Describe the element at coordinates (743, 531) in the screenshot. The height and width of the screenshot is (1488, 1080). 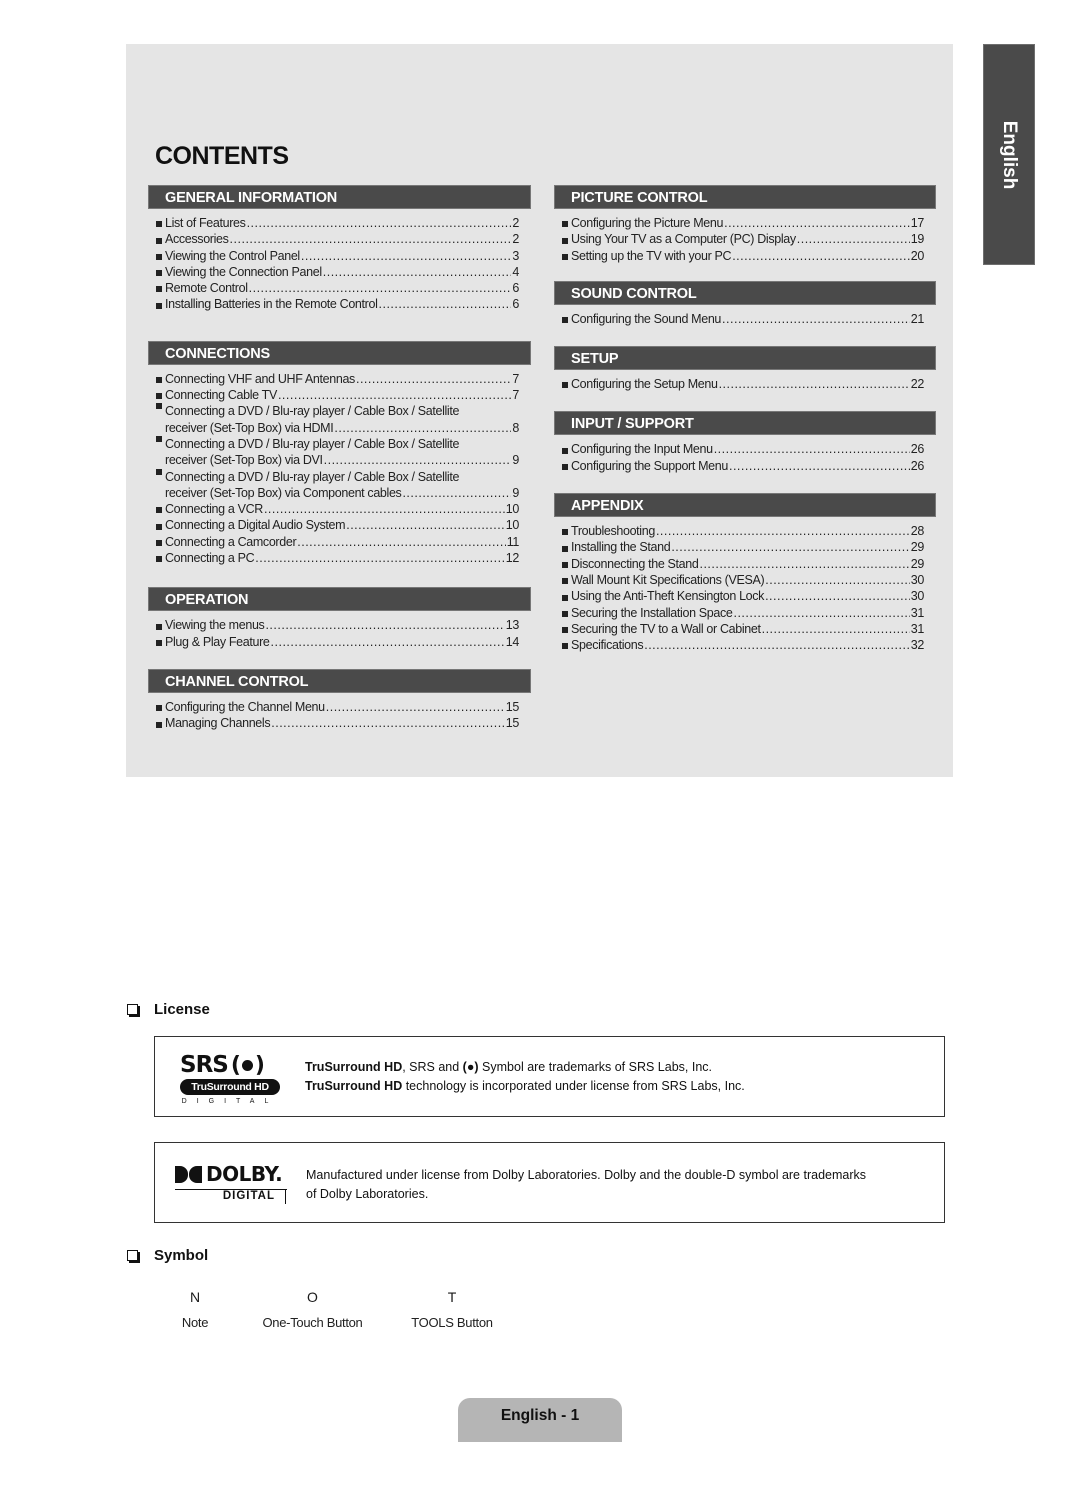
I see `toc-entry: Troubleshooting 28` at that location.